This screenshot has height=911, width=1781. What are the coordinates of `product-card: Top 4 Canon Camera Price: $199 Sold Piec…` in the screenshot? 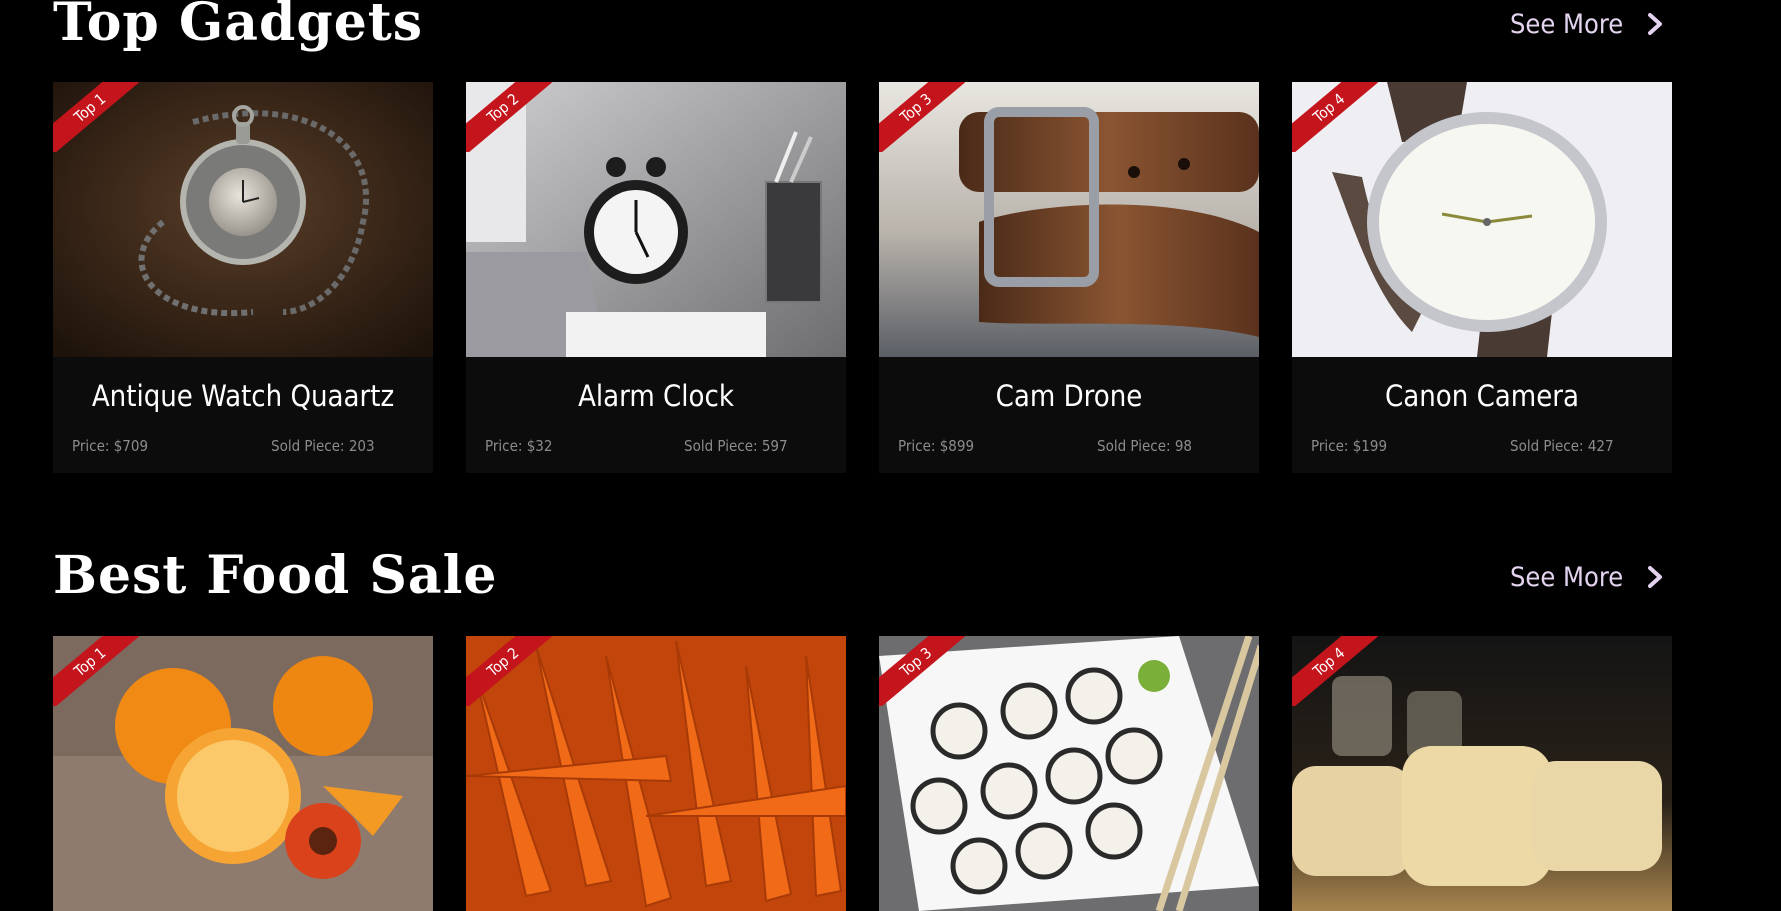 It's located at (1482, 277).